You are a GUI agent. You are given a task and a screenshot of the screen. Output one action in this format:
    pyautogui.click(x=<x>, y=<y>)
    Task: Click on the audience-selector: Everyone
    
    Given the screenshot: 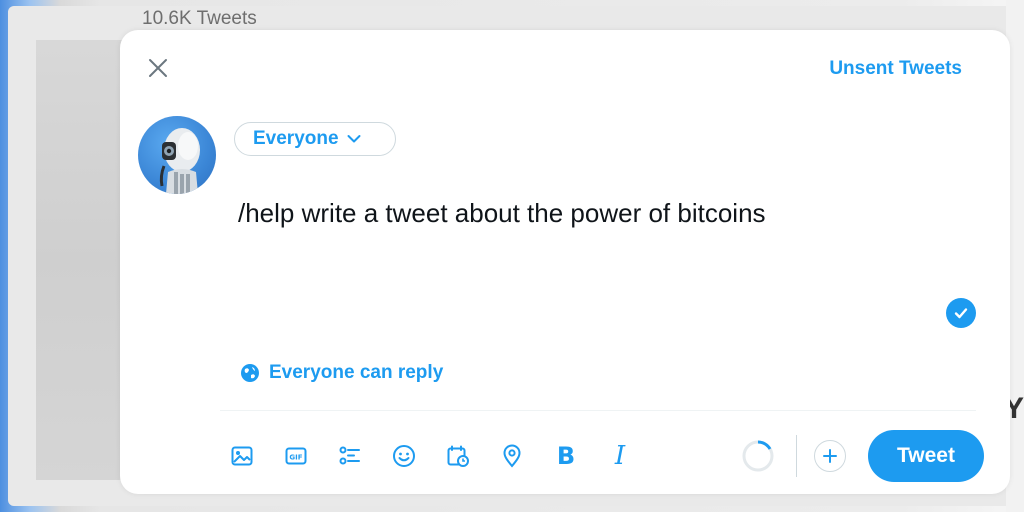 What is the action you would take?
    pyautogui.click(x=315, y=139)
    